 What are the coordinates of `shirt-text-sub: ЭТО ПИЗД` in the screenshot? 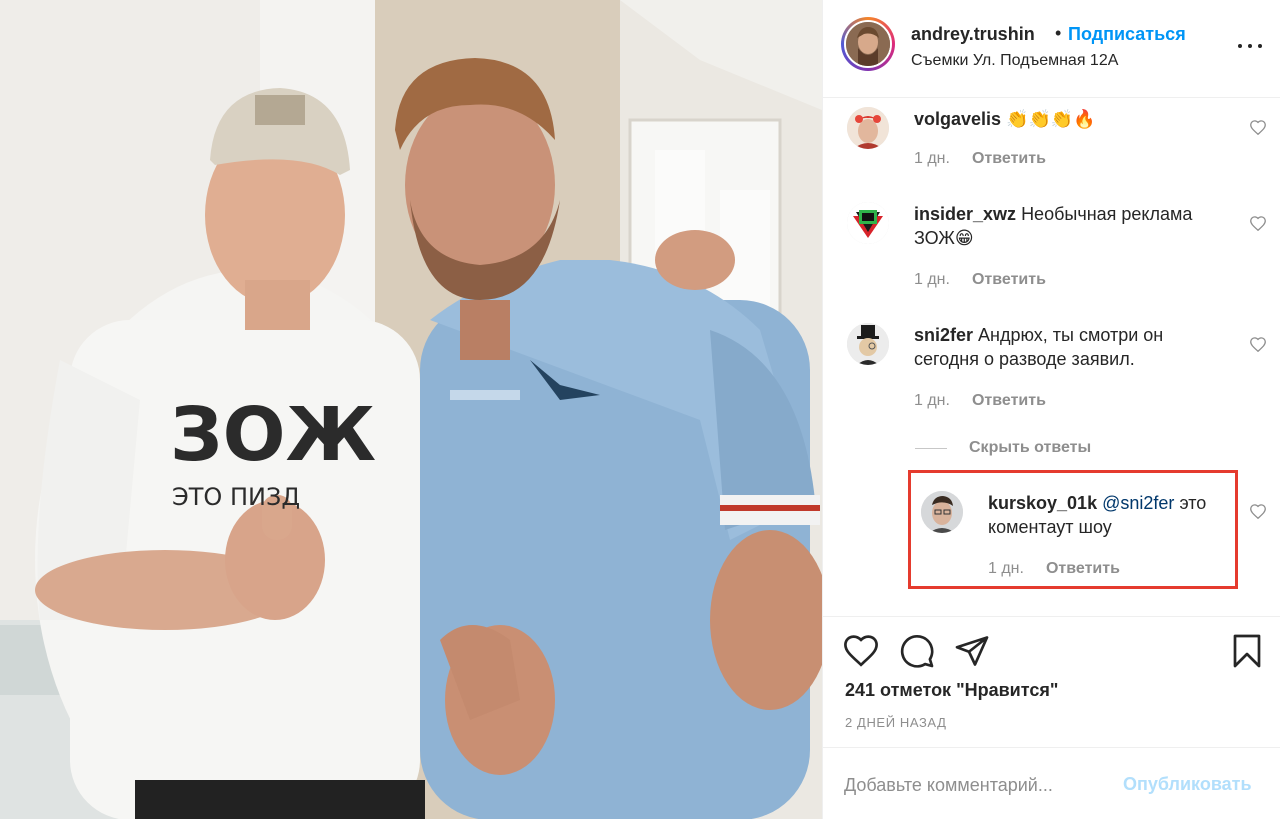 It's located at (236, 497).